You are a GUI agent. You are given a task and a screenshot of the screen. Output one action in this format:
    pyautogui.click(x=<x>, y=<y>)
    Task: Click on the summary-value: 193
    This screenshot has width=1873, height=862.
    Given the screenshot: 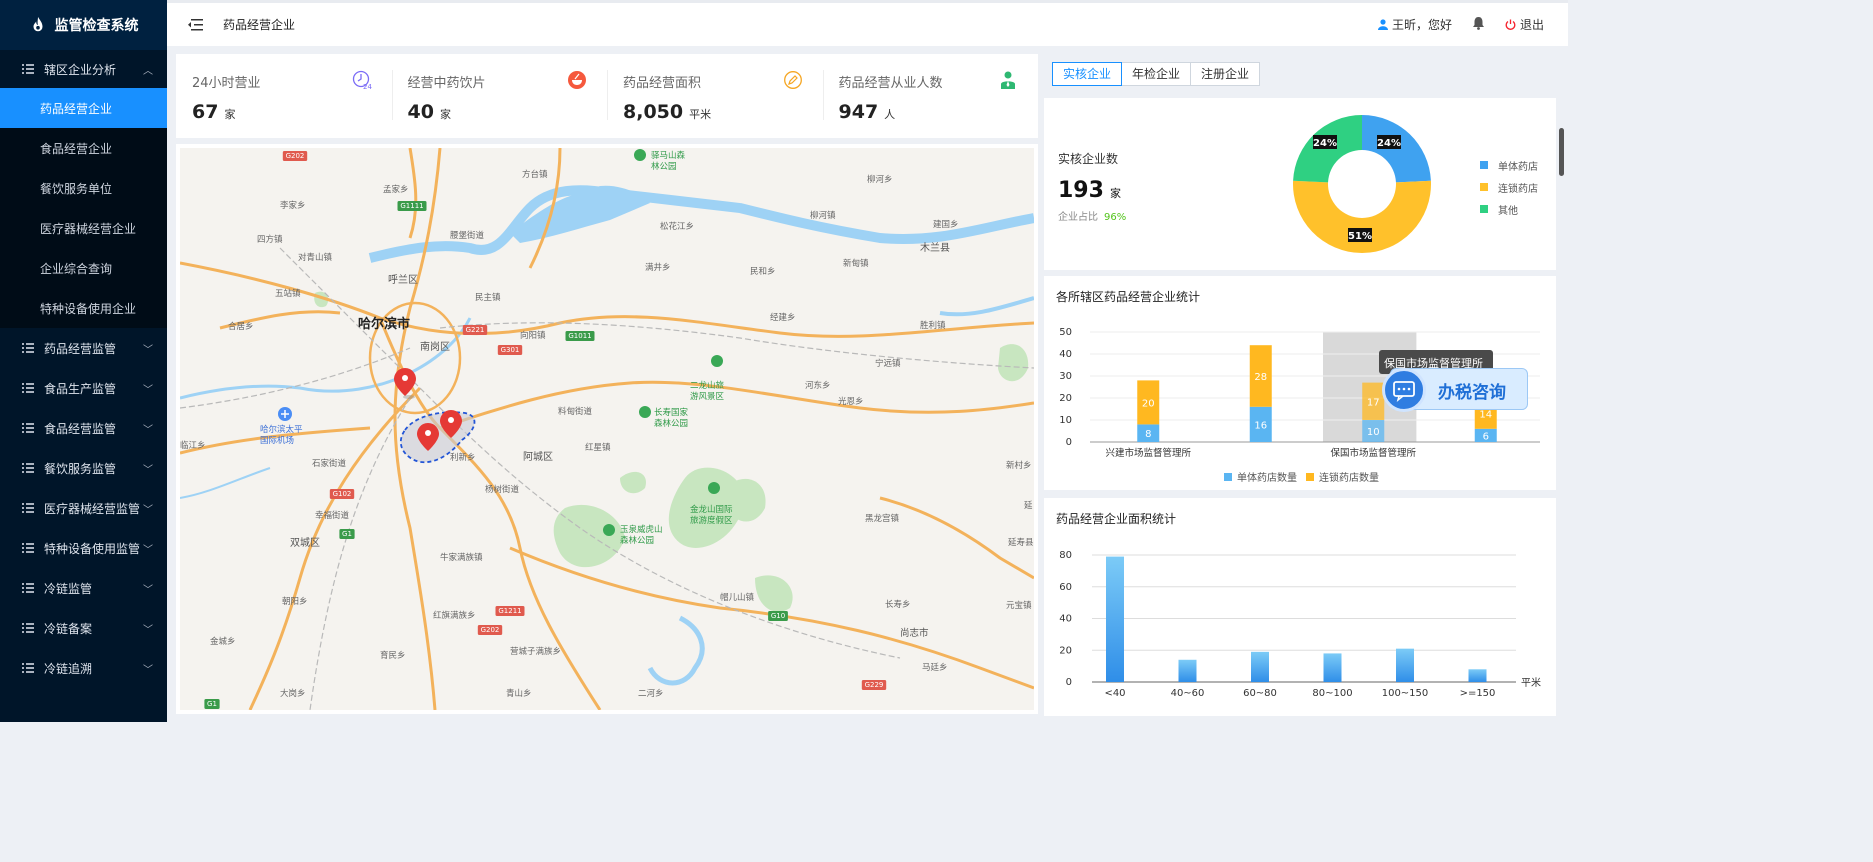 What is the action you would take?
    pyautogui.click(x=1081, y=190)
    